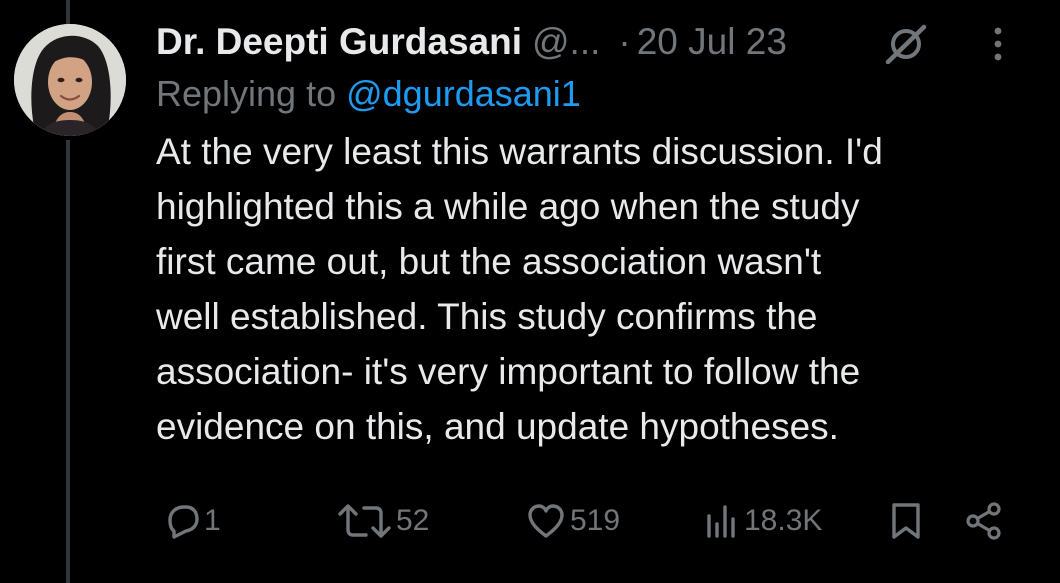 The width and height of the screenshot is (1060, 583). Describe the element at coordinates (463, 93) in the screenshot. I see `replying-to-mention: @dgurdasani1` at that location.